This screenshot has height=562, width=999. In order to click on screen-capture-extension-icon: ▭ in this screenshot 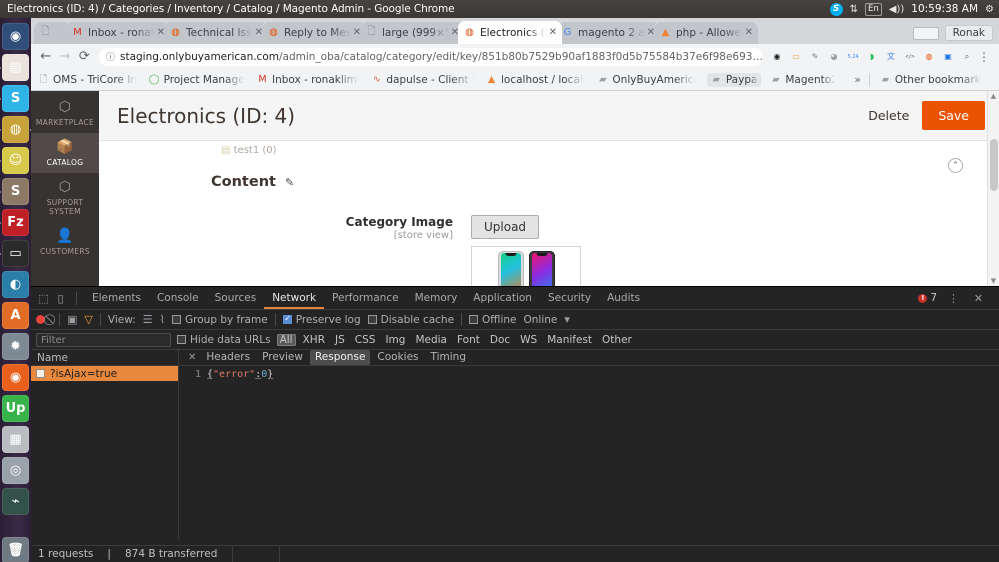, I will do `click(796, 57)`.